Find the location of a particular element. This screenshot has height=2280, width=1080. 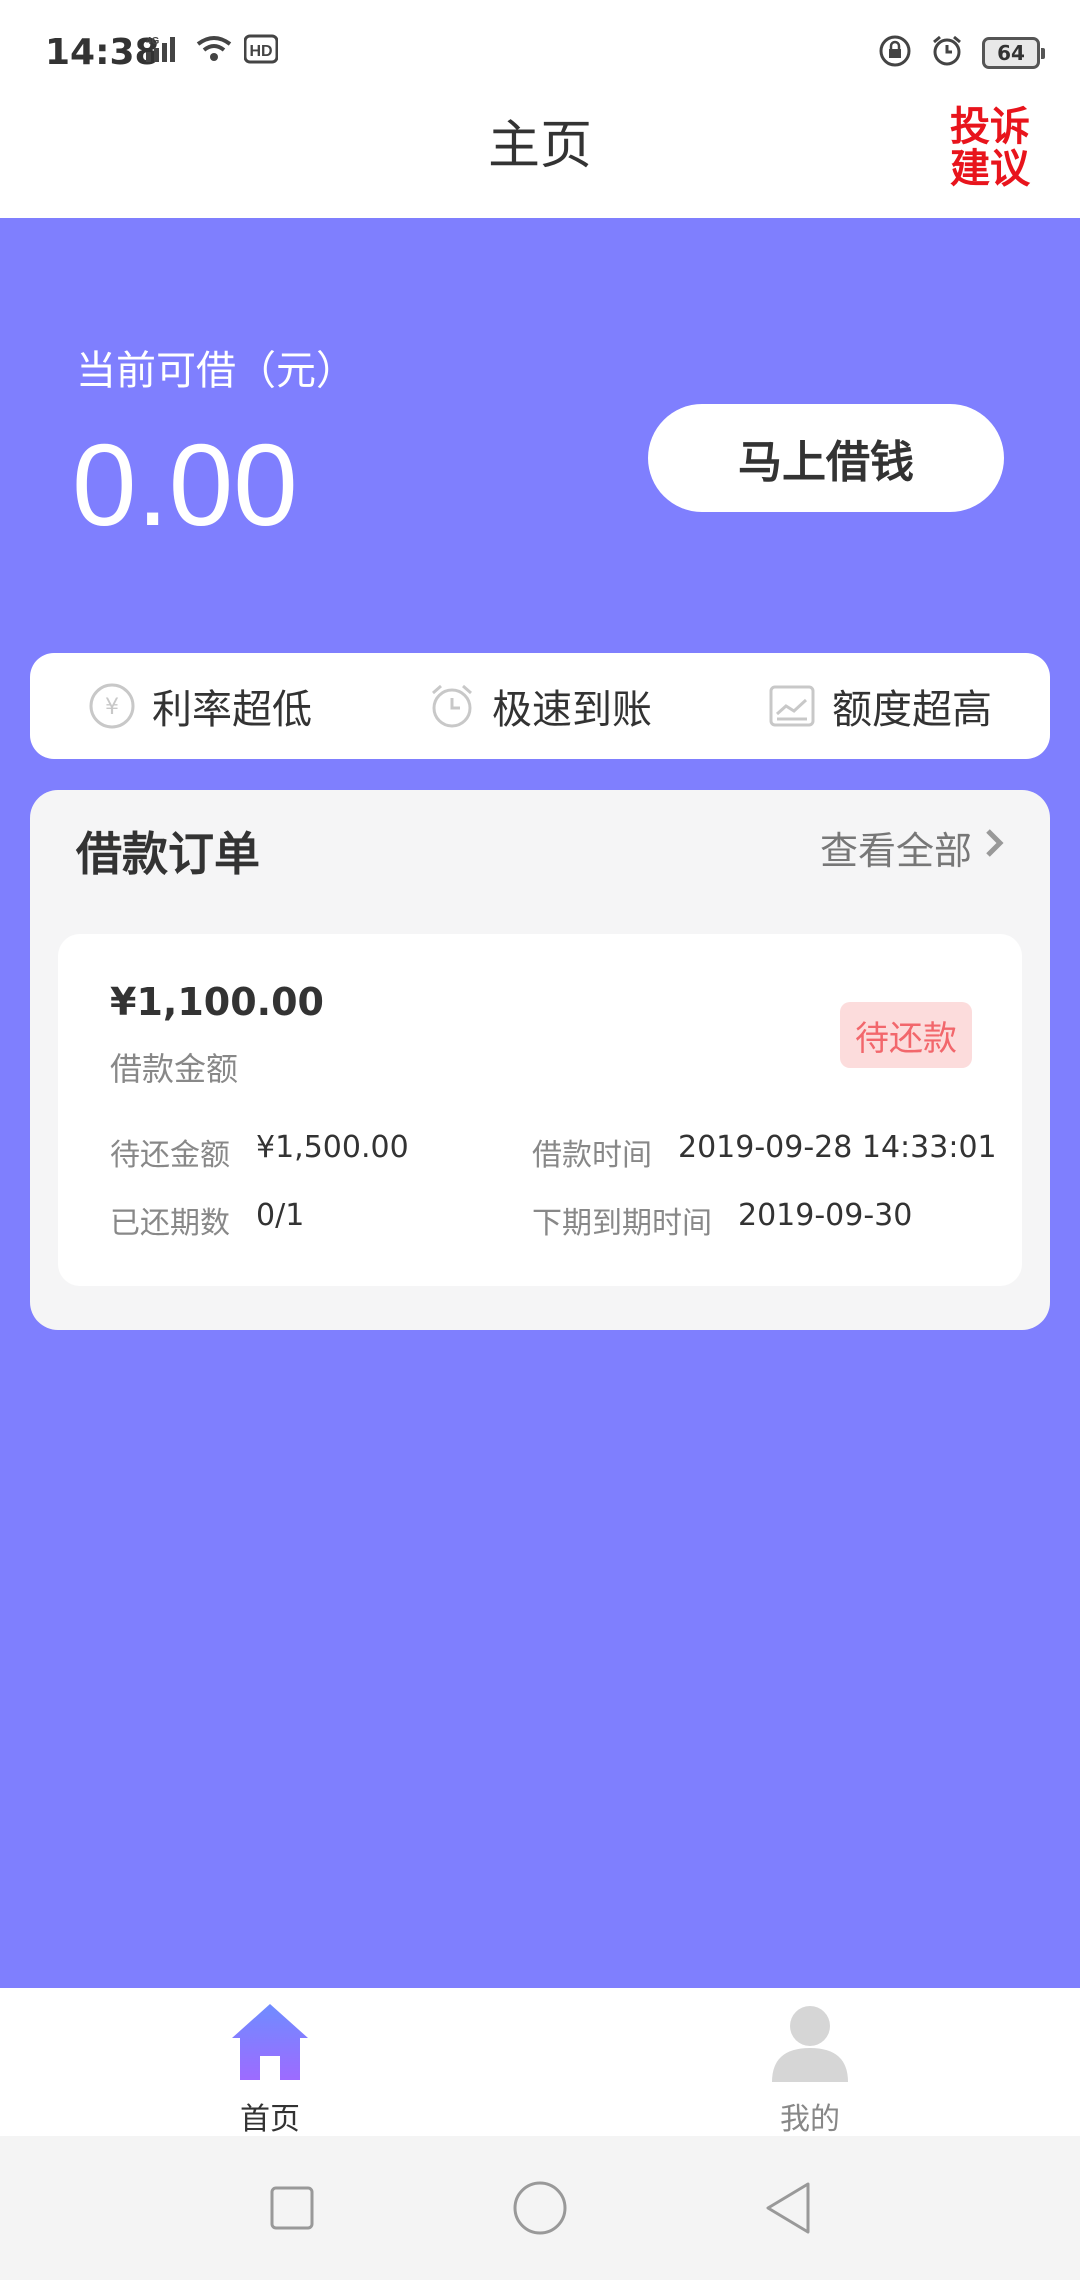

nav-home: 首页 is located at coordinates (270, 2069).